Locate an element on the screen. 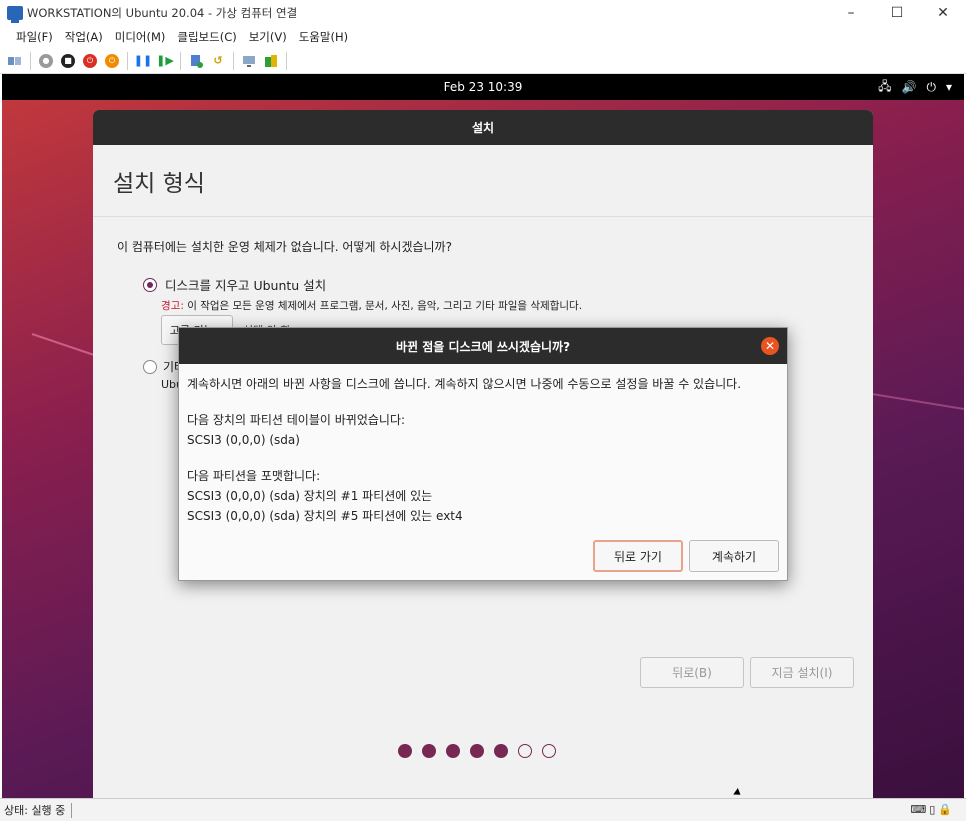 This screenshot has height=821, width=966. window-controls: – ☐ ✕ is located at coordinates (897, 13).